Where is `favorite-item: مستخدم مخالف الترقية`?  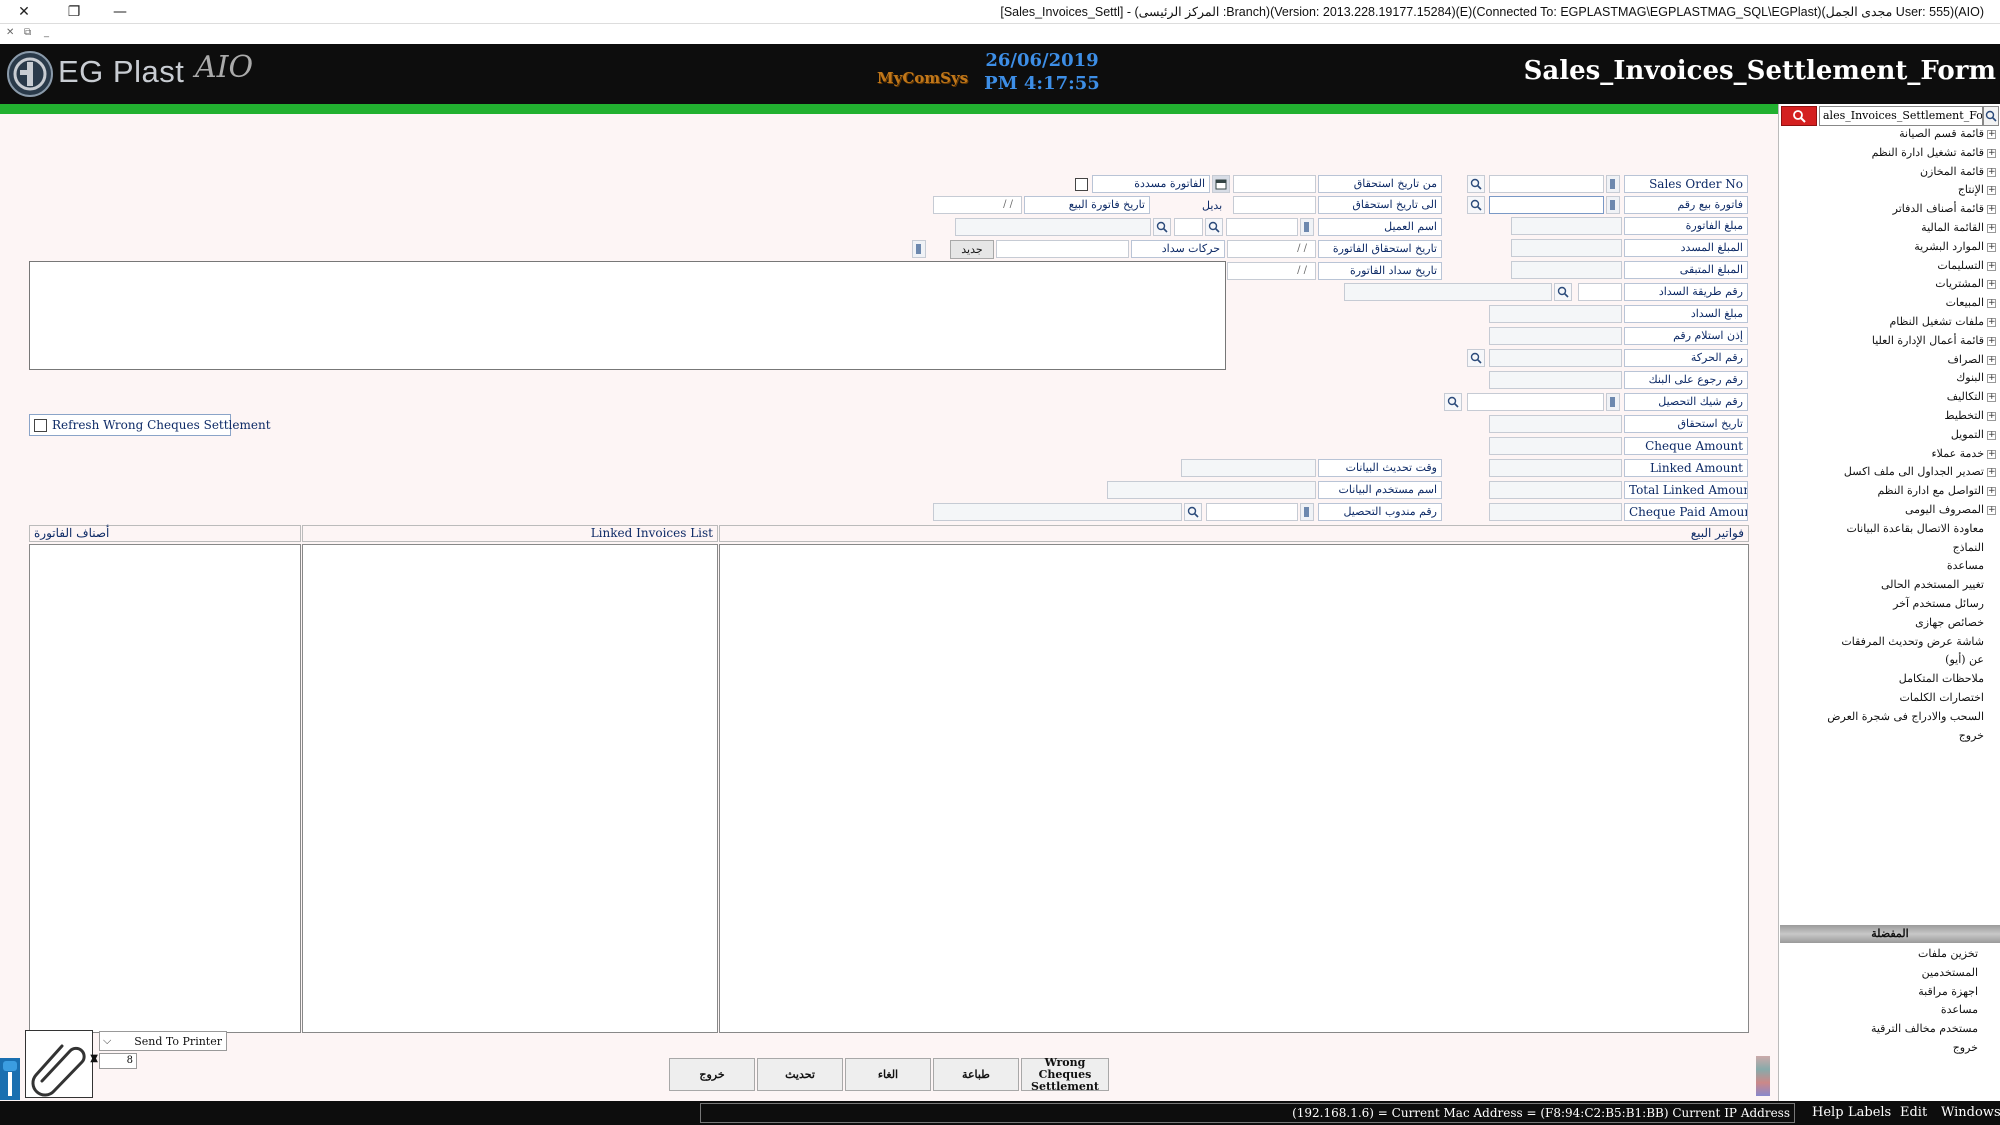 favorite-item: مستخدم مخالف الترقية is located at coordinates (1924, 1029).